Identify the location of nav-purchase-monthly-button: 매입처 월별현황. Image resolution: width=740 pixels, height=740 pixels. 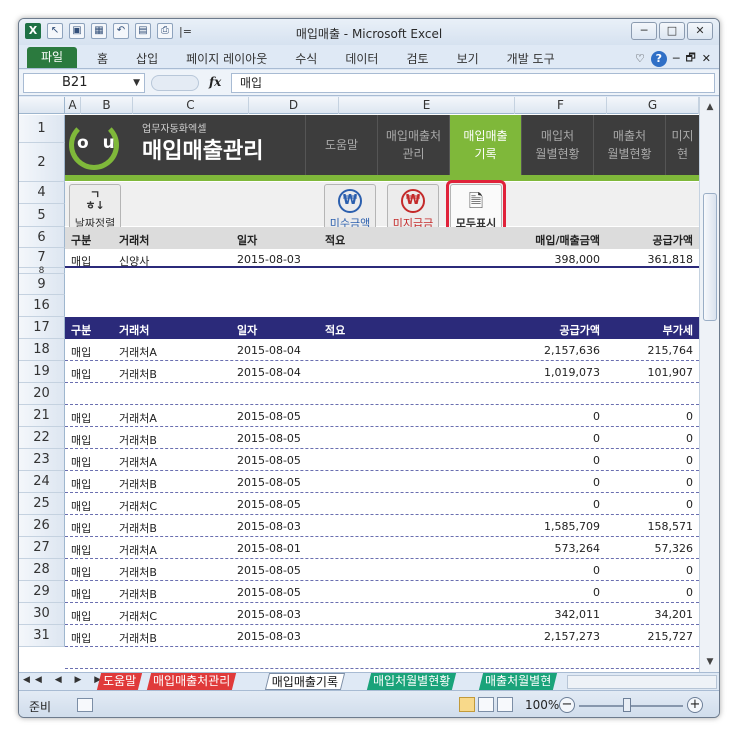
(557, 145).